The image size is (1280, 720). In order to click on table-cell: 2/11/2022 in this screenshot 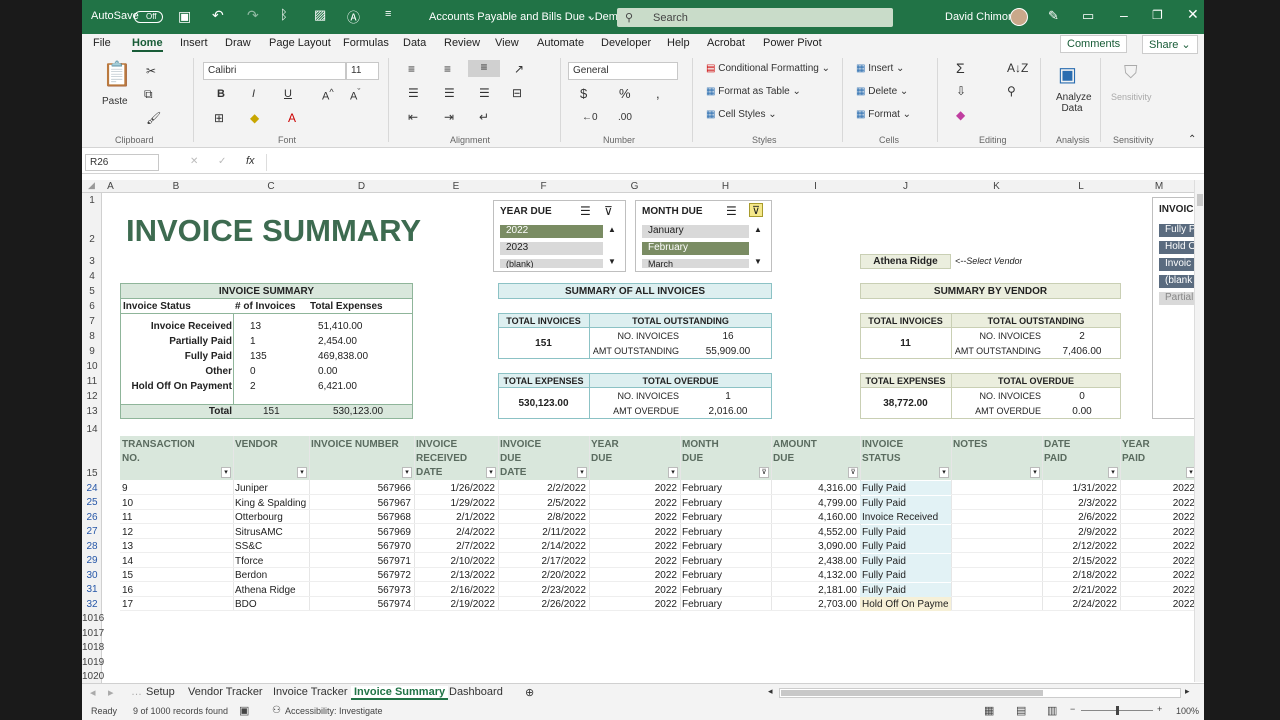, I will do `click(543, 532)`.